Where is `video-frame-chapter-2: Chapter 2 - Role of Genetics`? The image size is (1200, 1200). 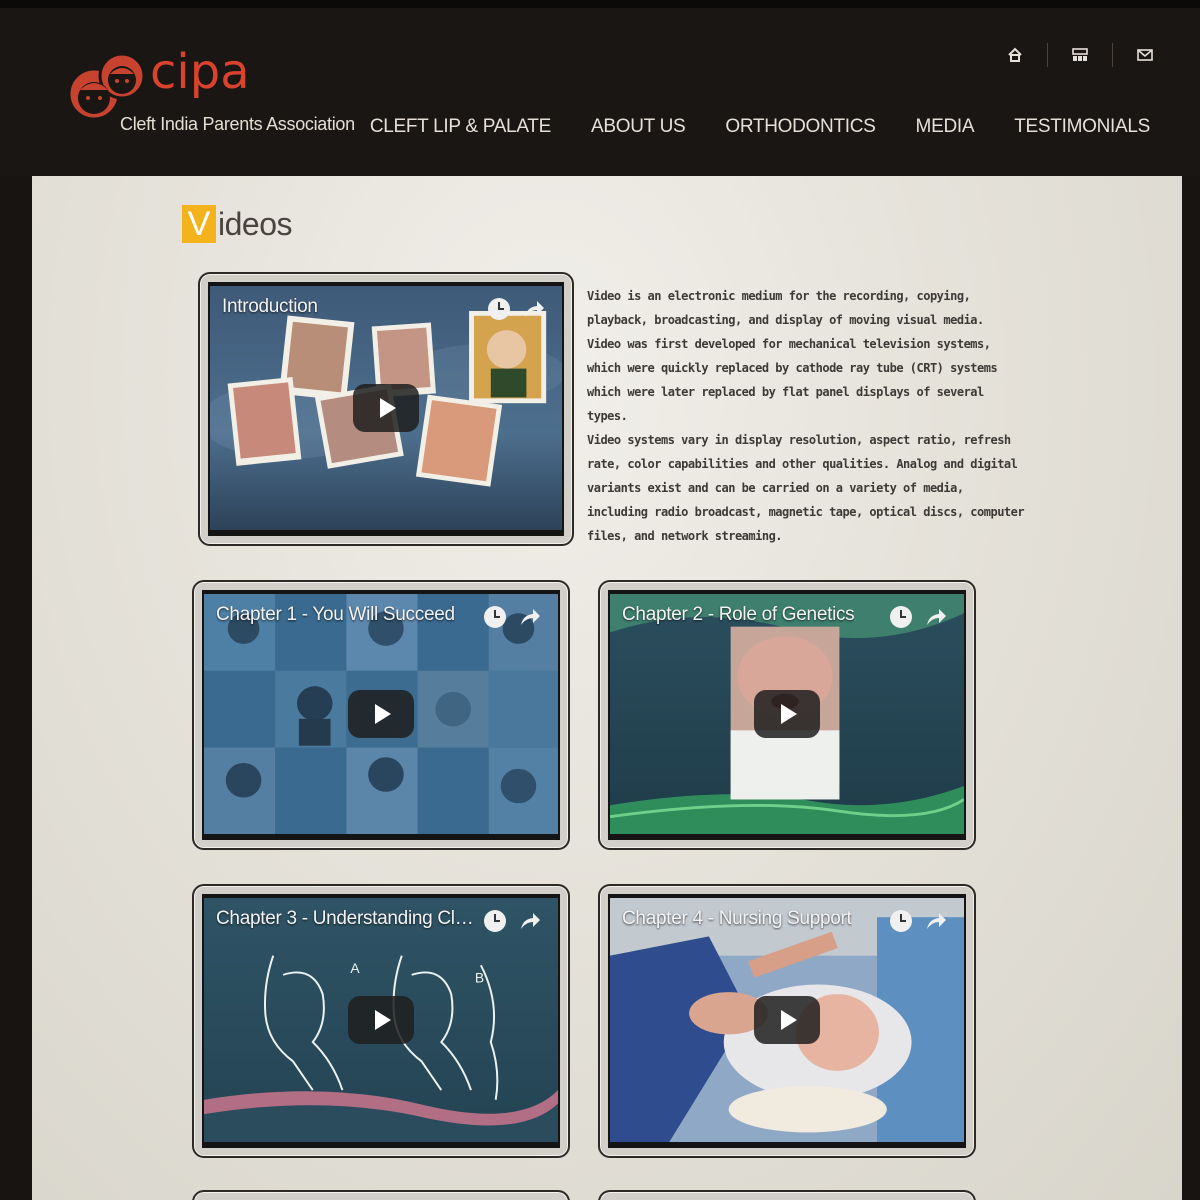 video-frame-chapter-2: Chapter 2 - Role of Genetics is located at coordinates (787, 715).